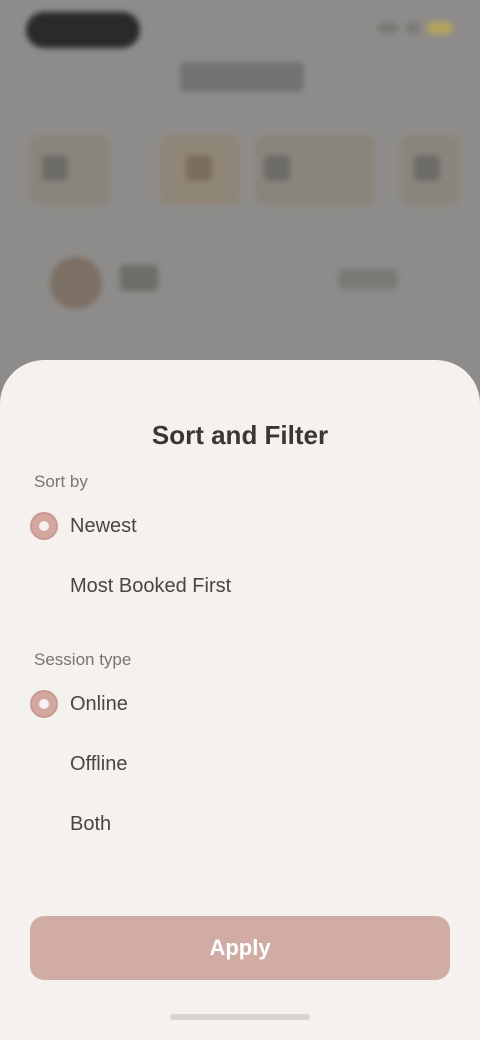  What do you see at coordinates (99, 703) in the screenshot?
I see `option-label: Online` at bounding box center [99, 703].